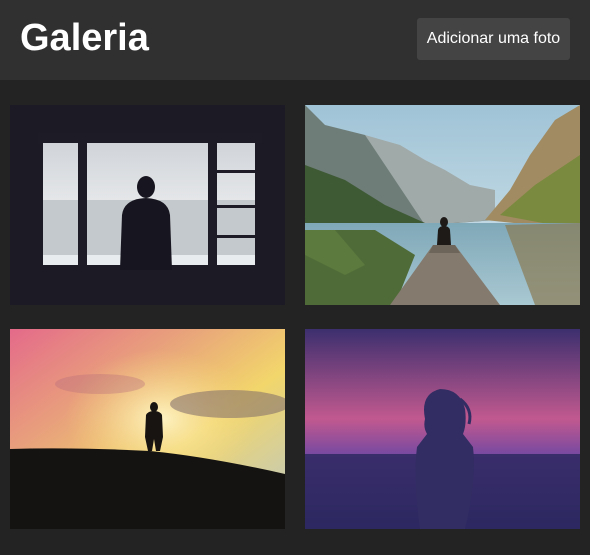  What do you see at coordinates (493, 39) in the screenshot?
I see `add-photo-button: Adicionar uma foto` at bounding box center [493, 39].